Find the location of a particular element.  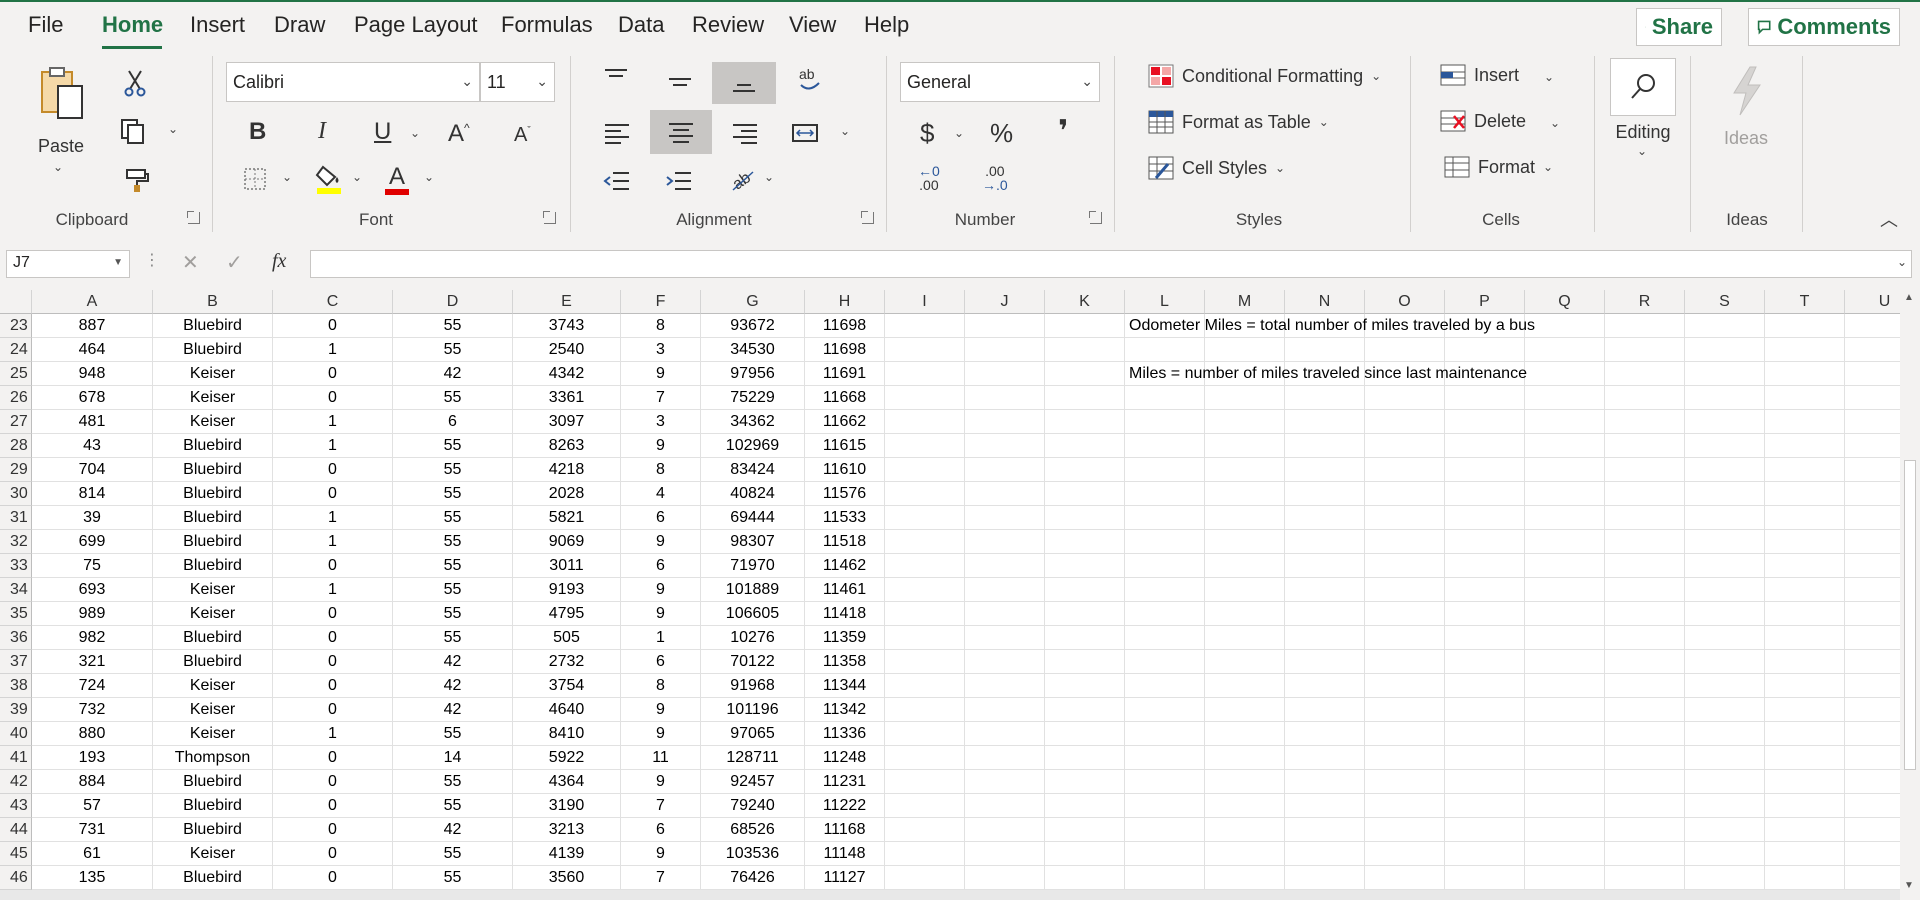

column-header-D: D is located at coordinates (453, 302).